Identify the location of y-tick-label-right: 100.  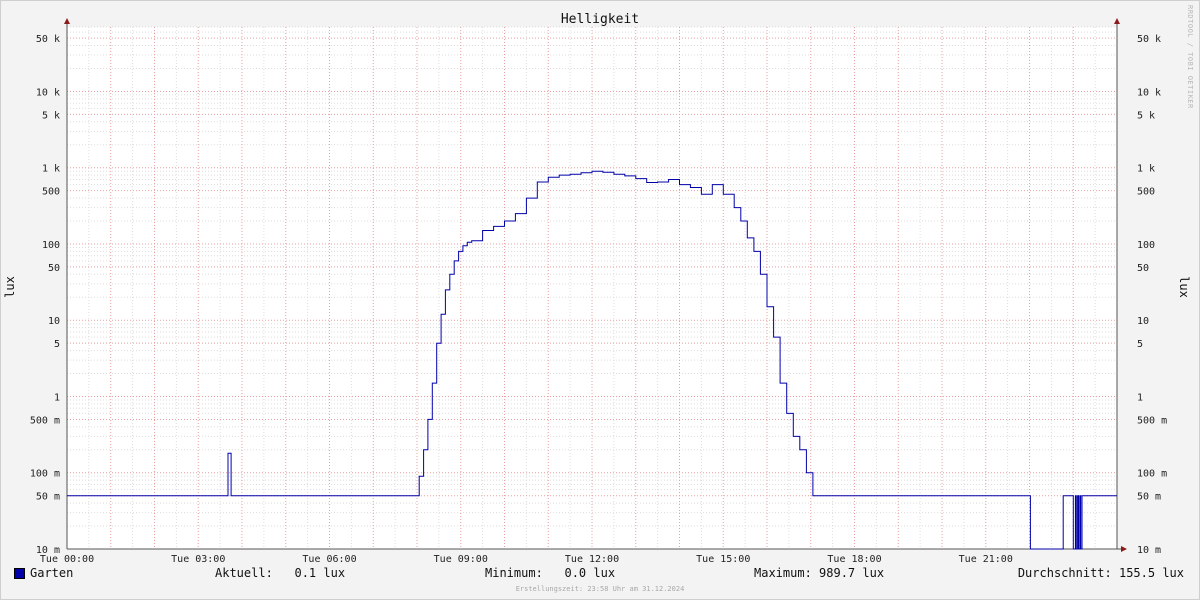
(1146, 245).